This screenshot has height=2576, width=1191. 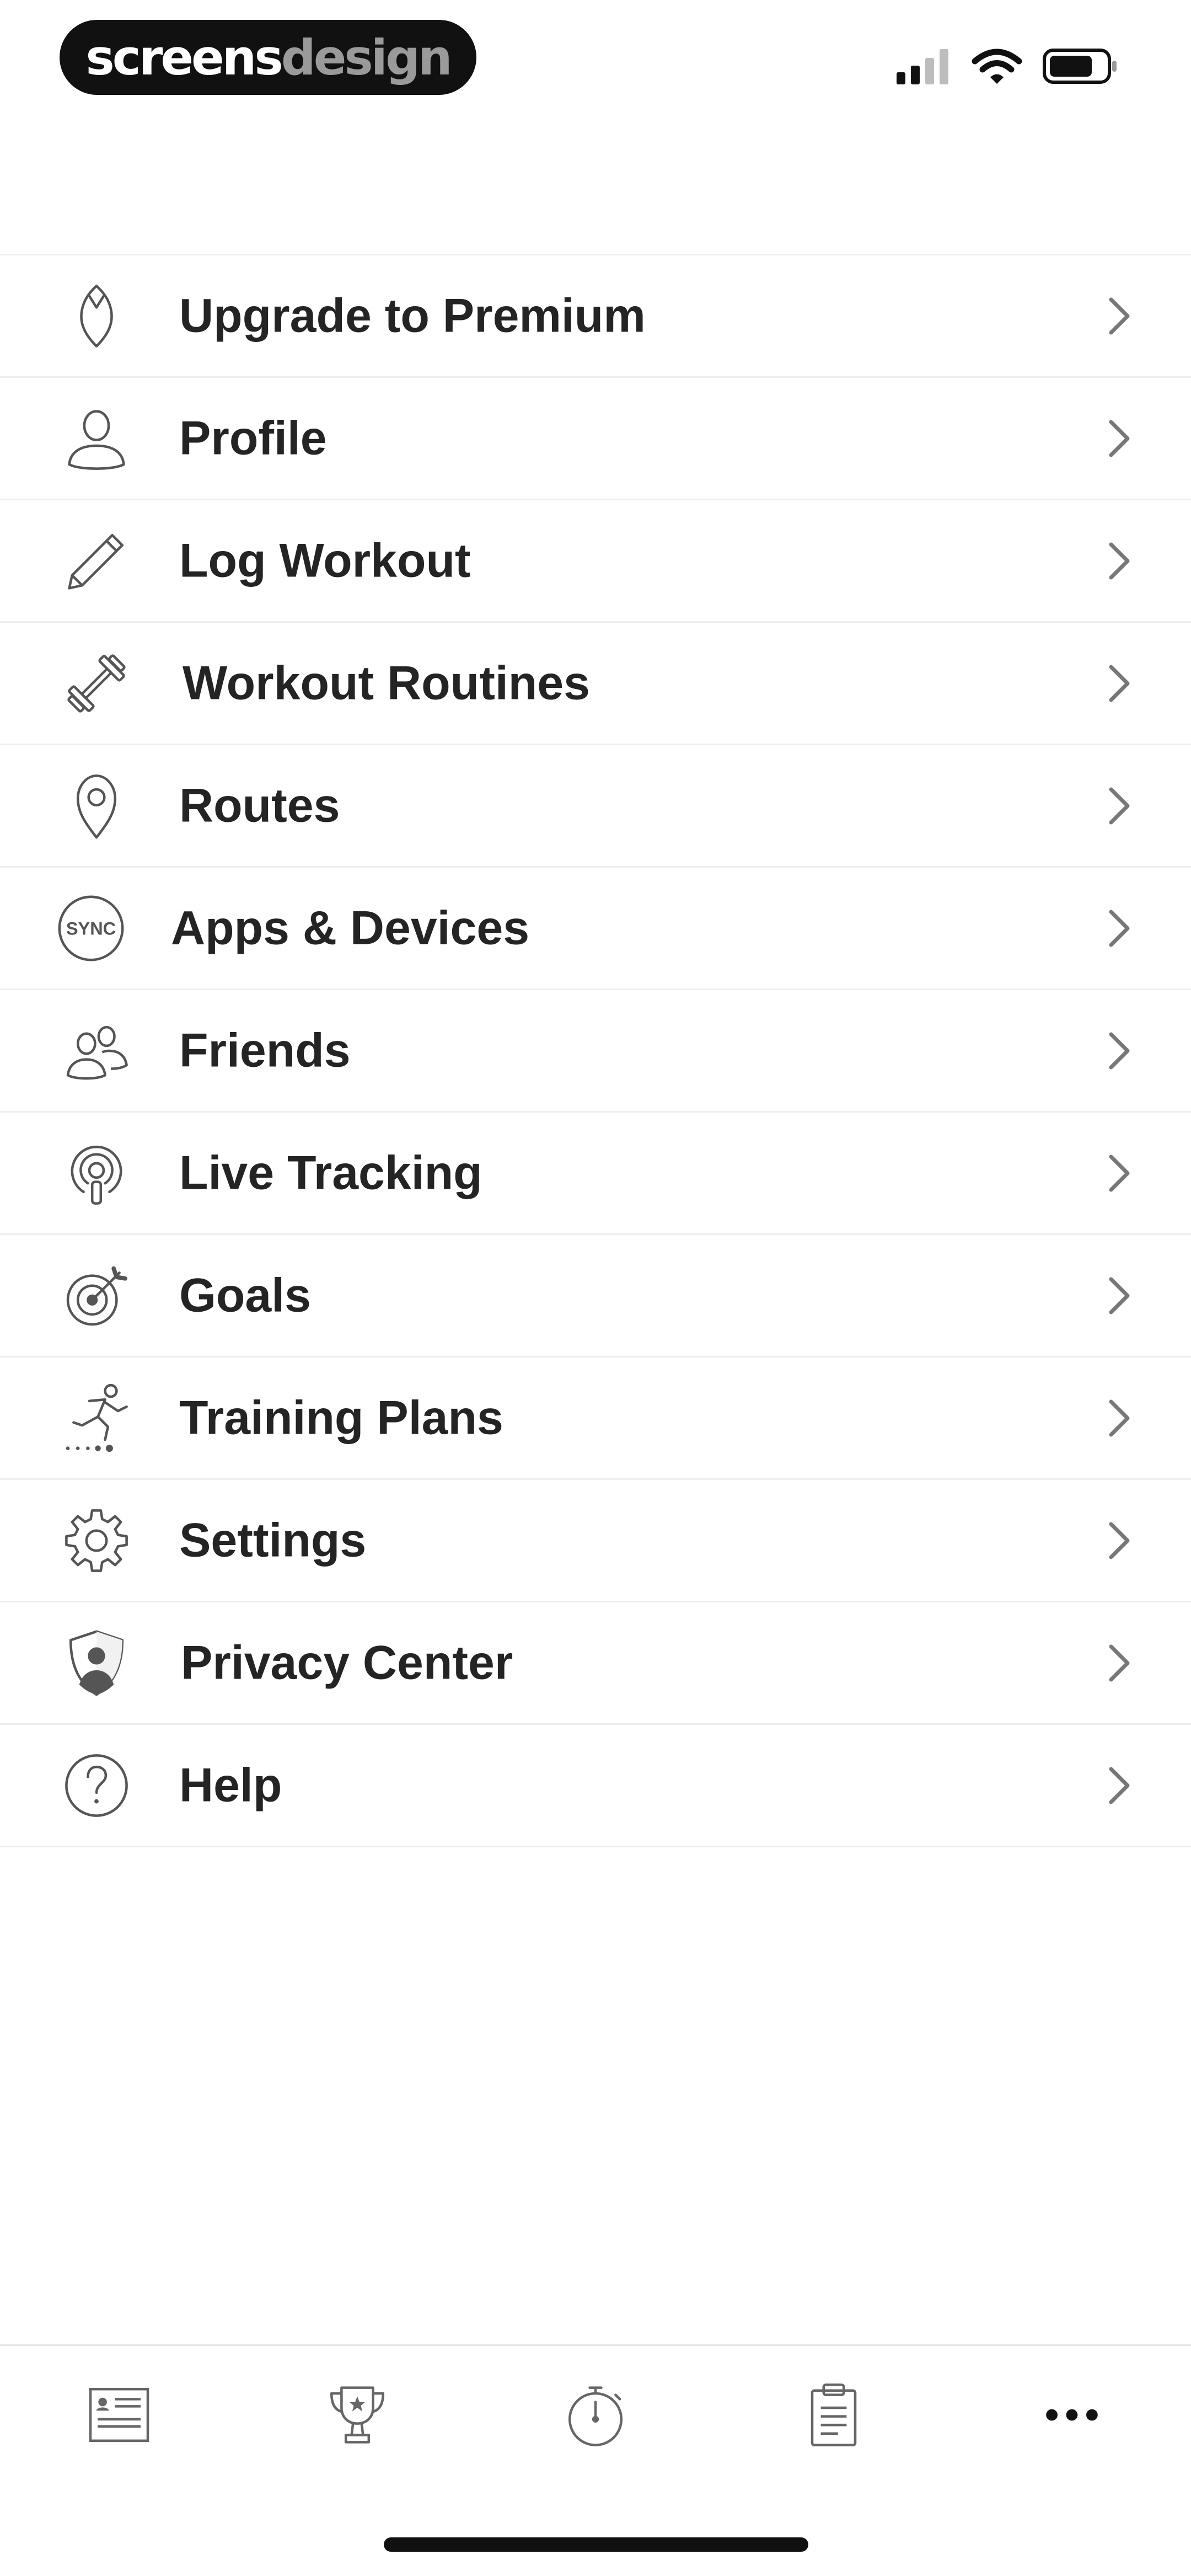 What do you see at coordinates (96, 316) in the screenshot?
I see `premium-icon` at bounding box center [96, 316].